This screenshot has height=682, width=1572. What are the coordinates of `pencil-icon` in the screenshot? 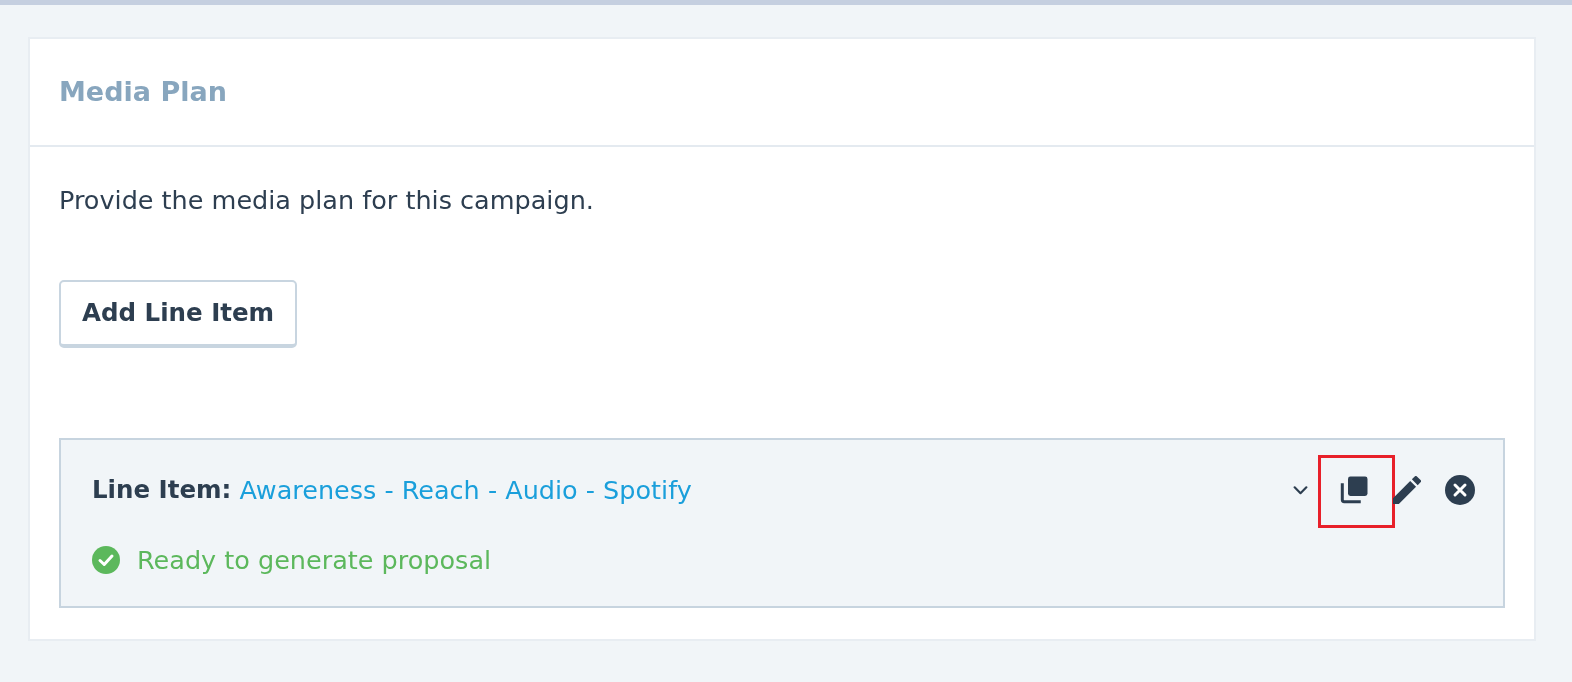 It's located at (1406, 490).